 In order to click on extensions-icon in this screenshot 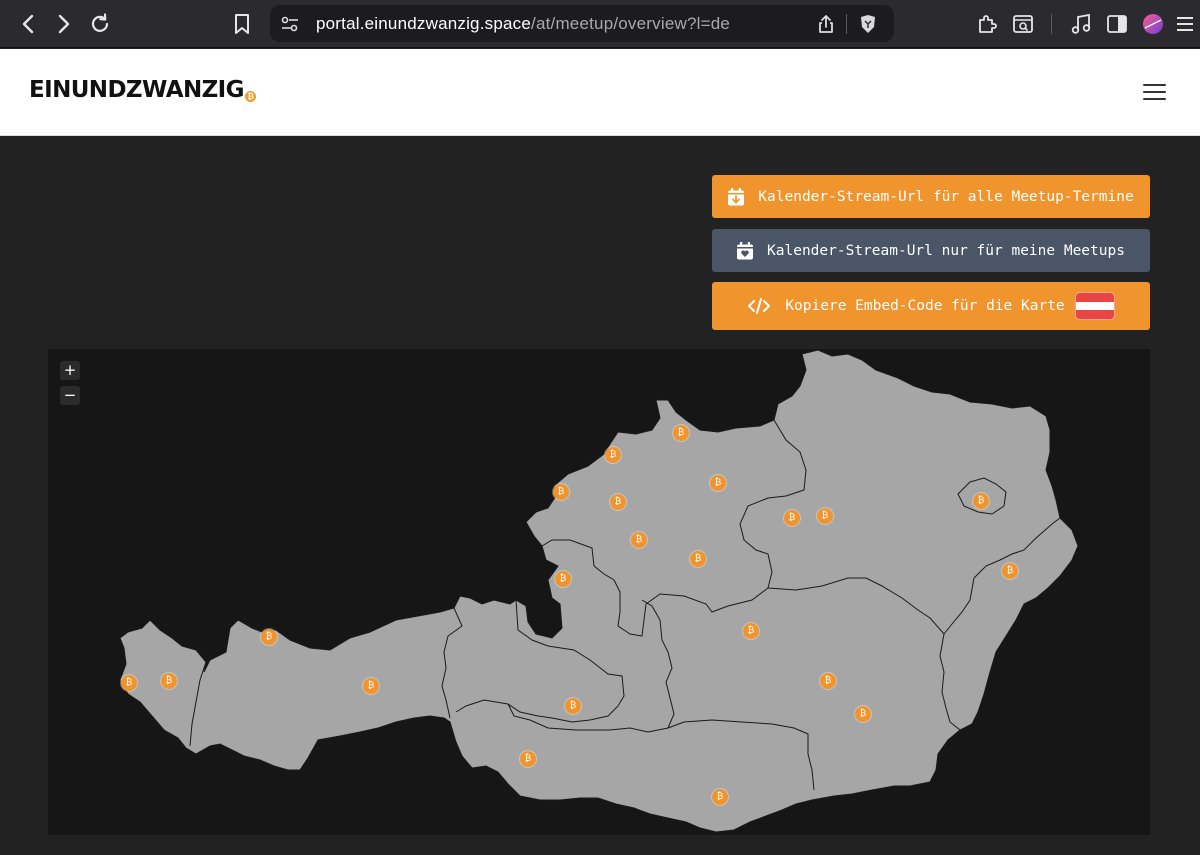, I will do `click(987, 24)`.